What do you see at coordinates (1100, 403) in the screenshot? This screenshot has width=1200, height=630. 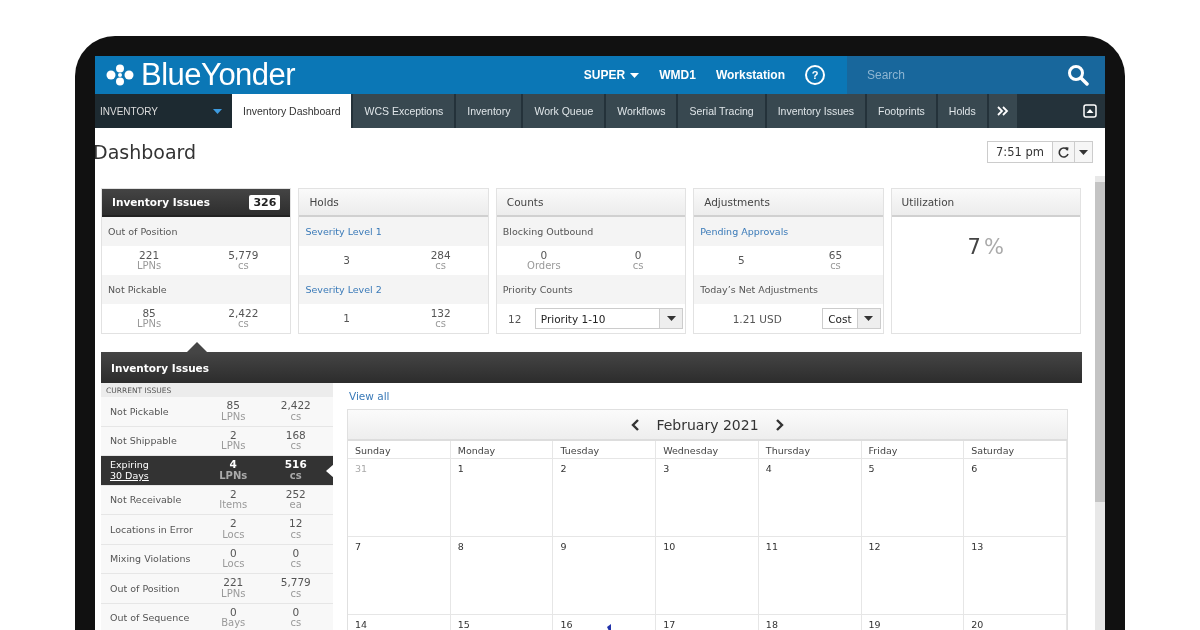 I see `scrollbar` at bounding box center [1100, 403].